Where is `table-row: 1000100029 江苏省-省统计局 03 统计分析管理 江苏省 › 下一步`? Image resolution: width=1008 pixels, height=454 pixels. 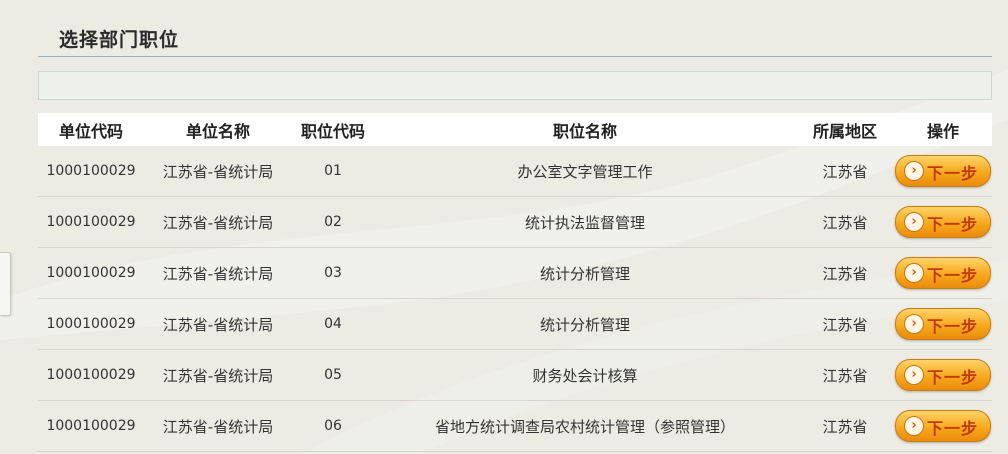 table-row: 1000100029 江苏省-省统计局 03 统计分析管理 江苏省 › 下一步 is located at coordinates (515, 273).